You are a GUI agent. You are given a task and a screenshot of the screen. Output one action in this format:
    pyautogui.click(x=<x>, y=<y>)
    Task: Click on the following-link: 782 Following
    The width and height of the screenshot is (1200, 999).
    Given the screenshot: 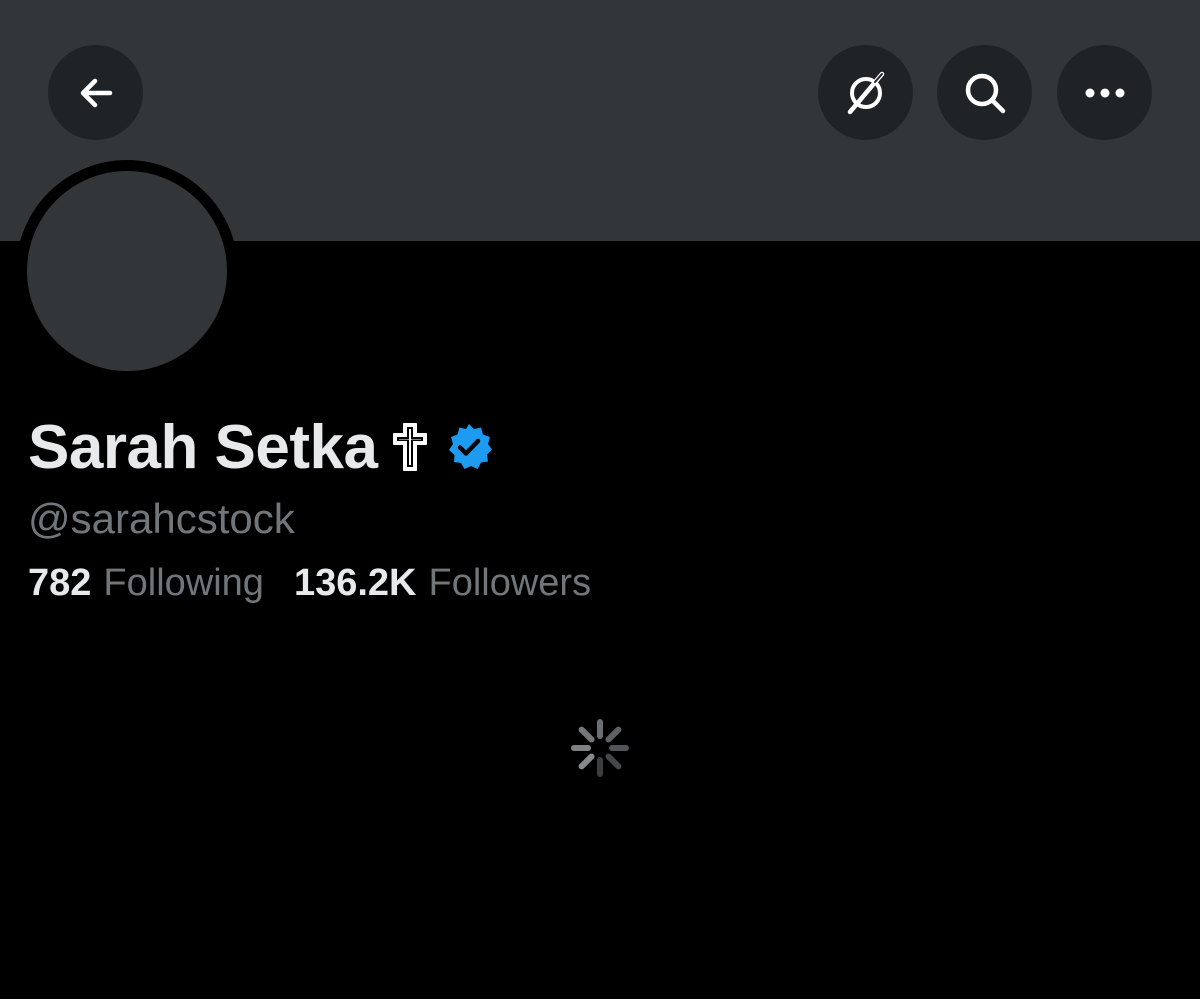 What is the action you would take?
    pyautogui.click(x=146, y=583)
    